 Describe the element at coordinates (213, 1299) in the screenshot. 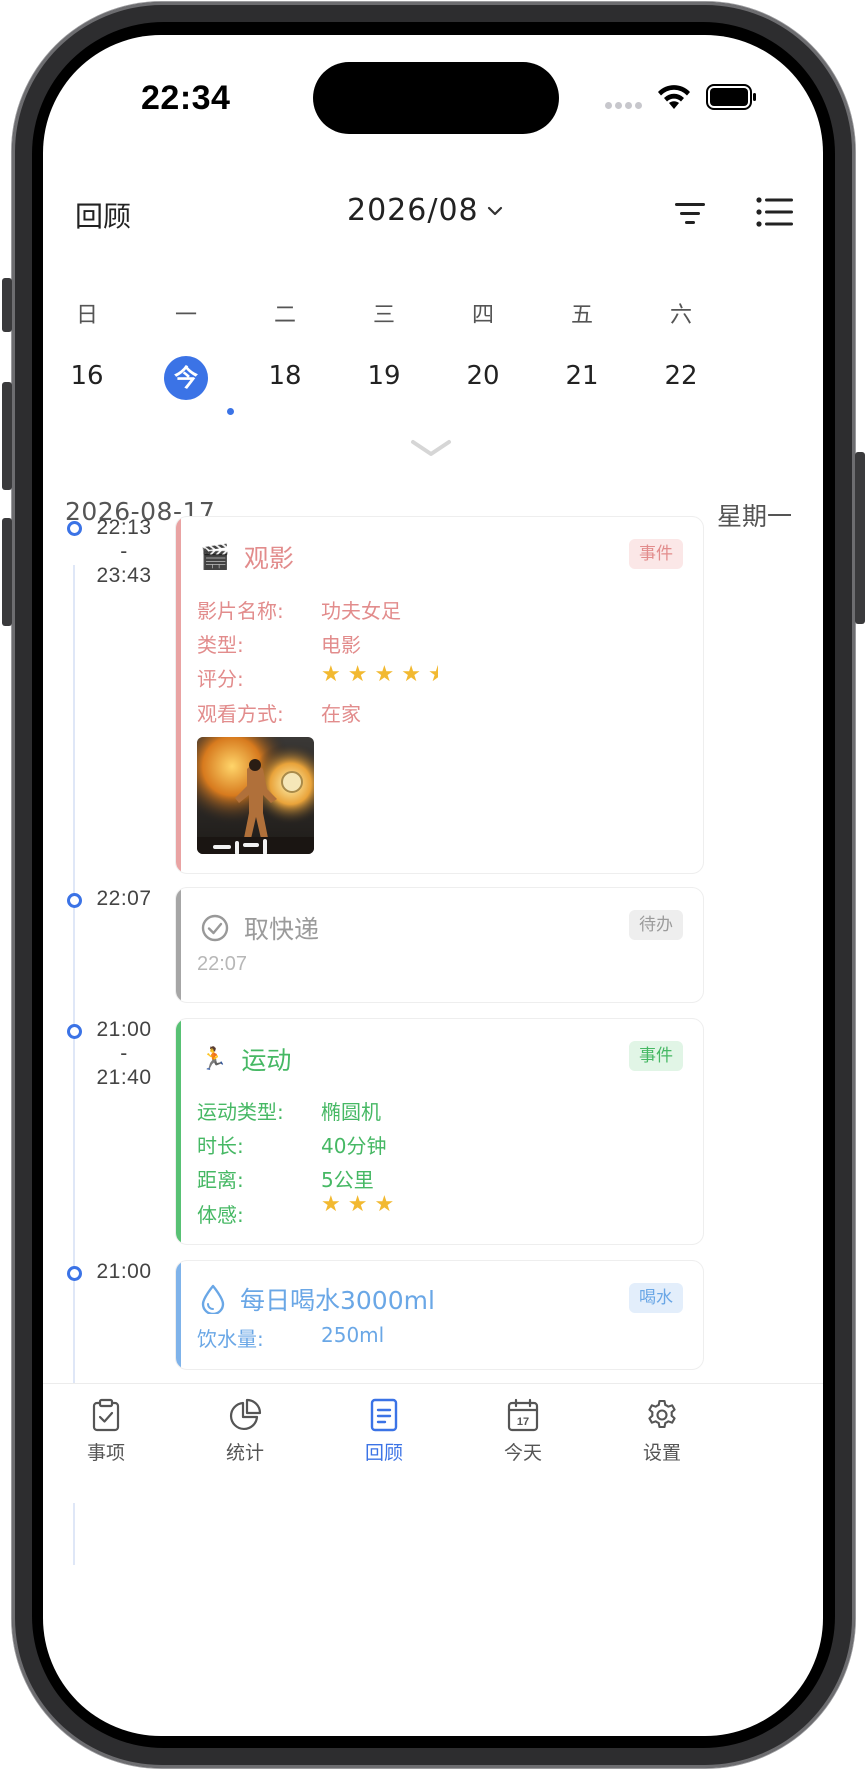

I see `water-drop-icon` at that location.